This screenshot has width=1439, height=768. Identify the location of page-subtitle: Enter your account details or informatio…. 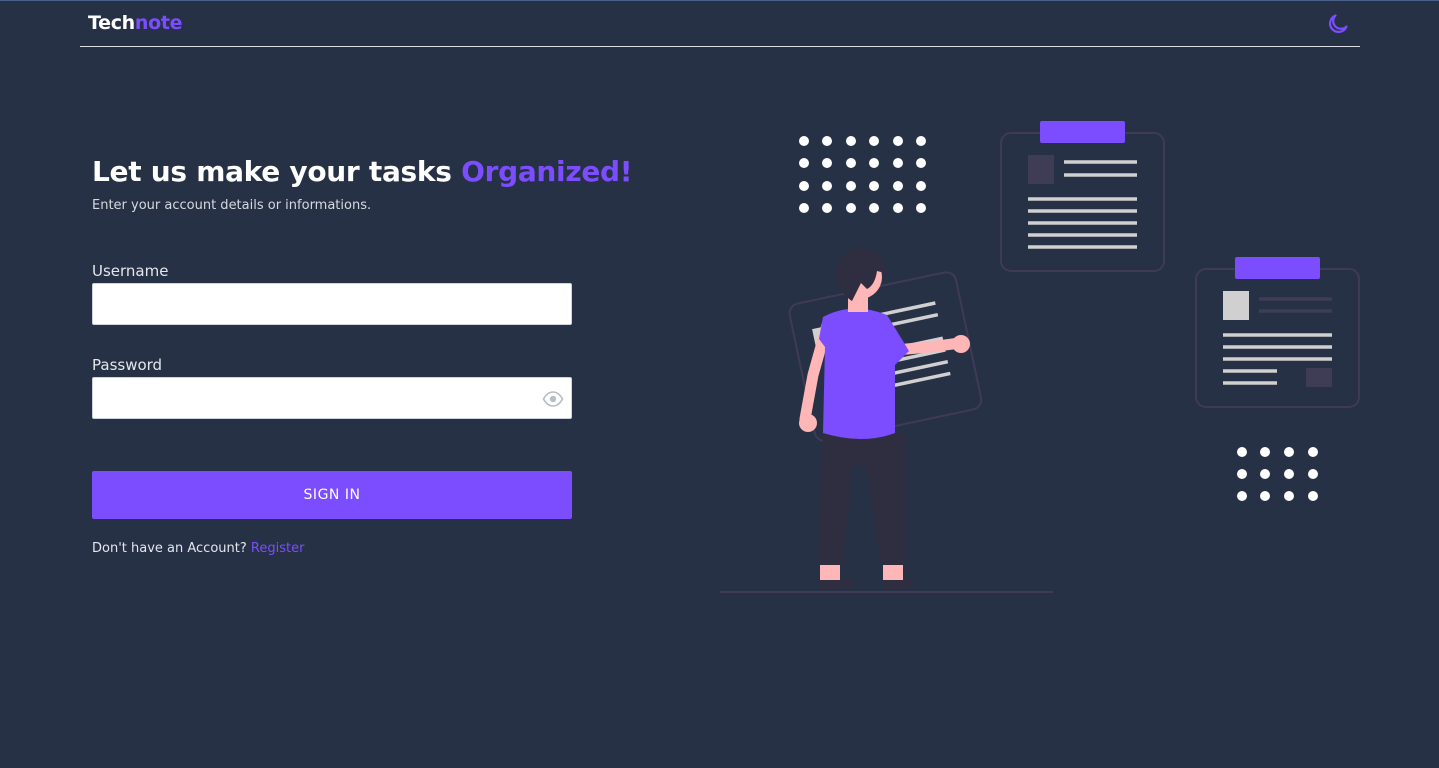
(232, 205).